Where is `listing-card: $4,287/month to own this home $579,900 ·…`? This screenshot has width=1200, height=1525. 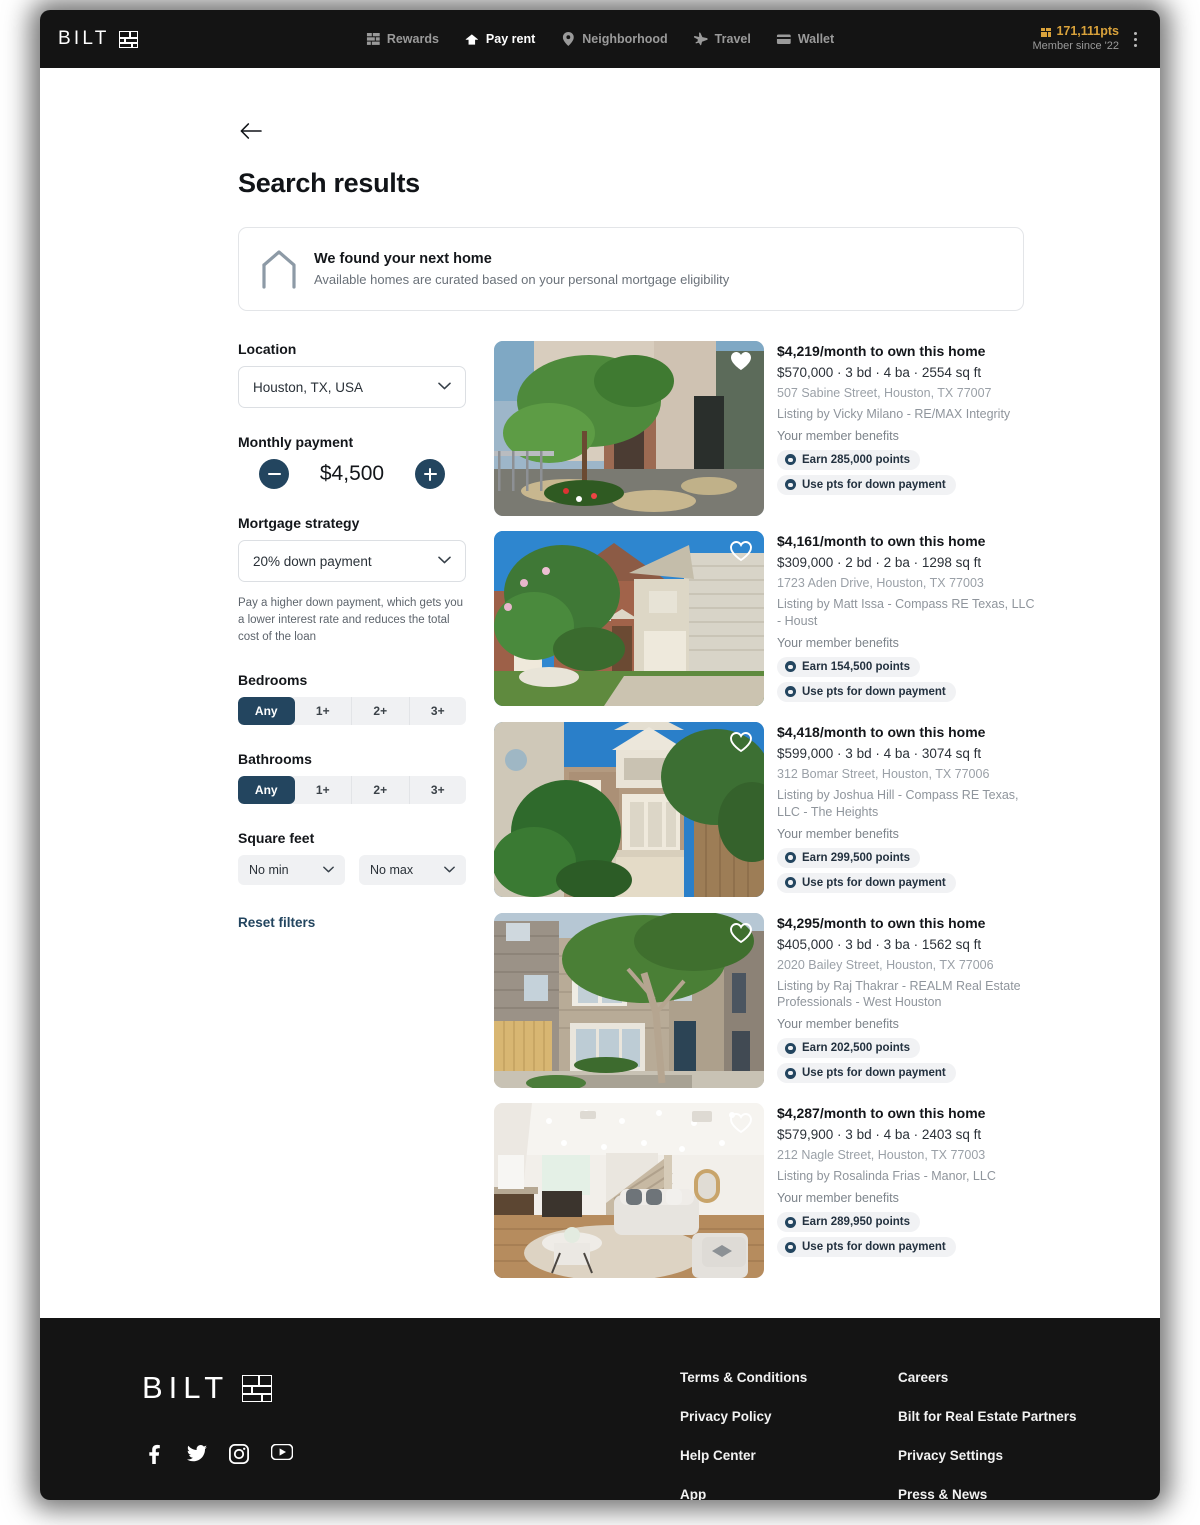 listing-card: $4,287/month to own this home $579,900 ·… is located at coordinates (807, 1191).